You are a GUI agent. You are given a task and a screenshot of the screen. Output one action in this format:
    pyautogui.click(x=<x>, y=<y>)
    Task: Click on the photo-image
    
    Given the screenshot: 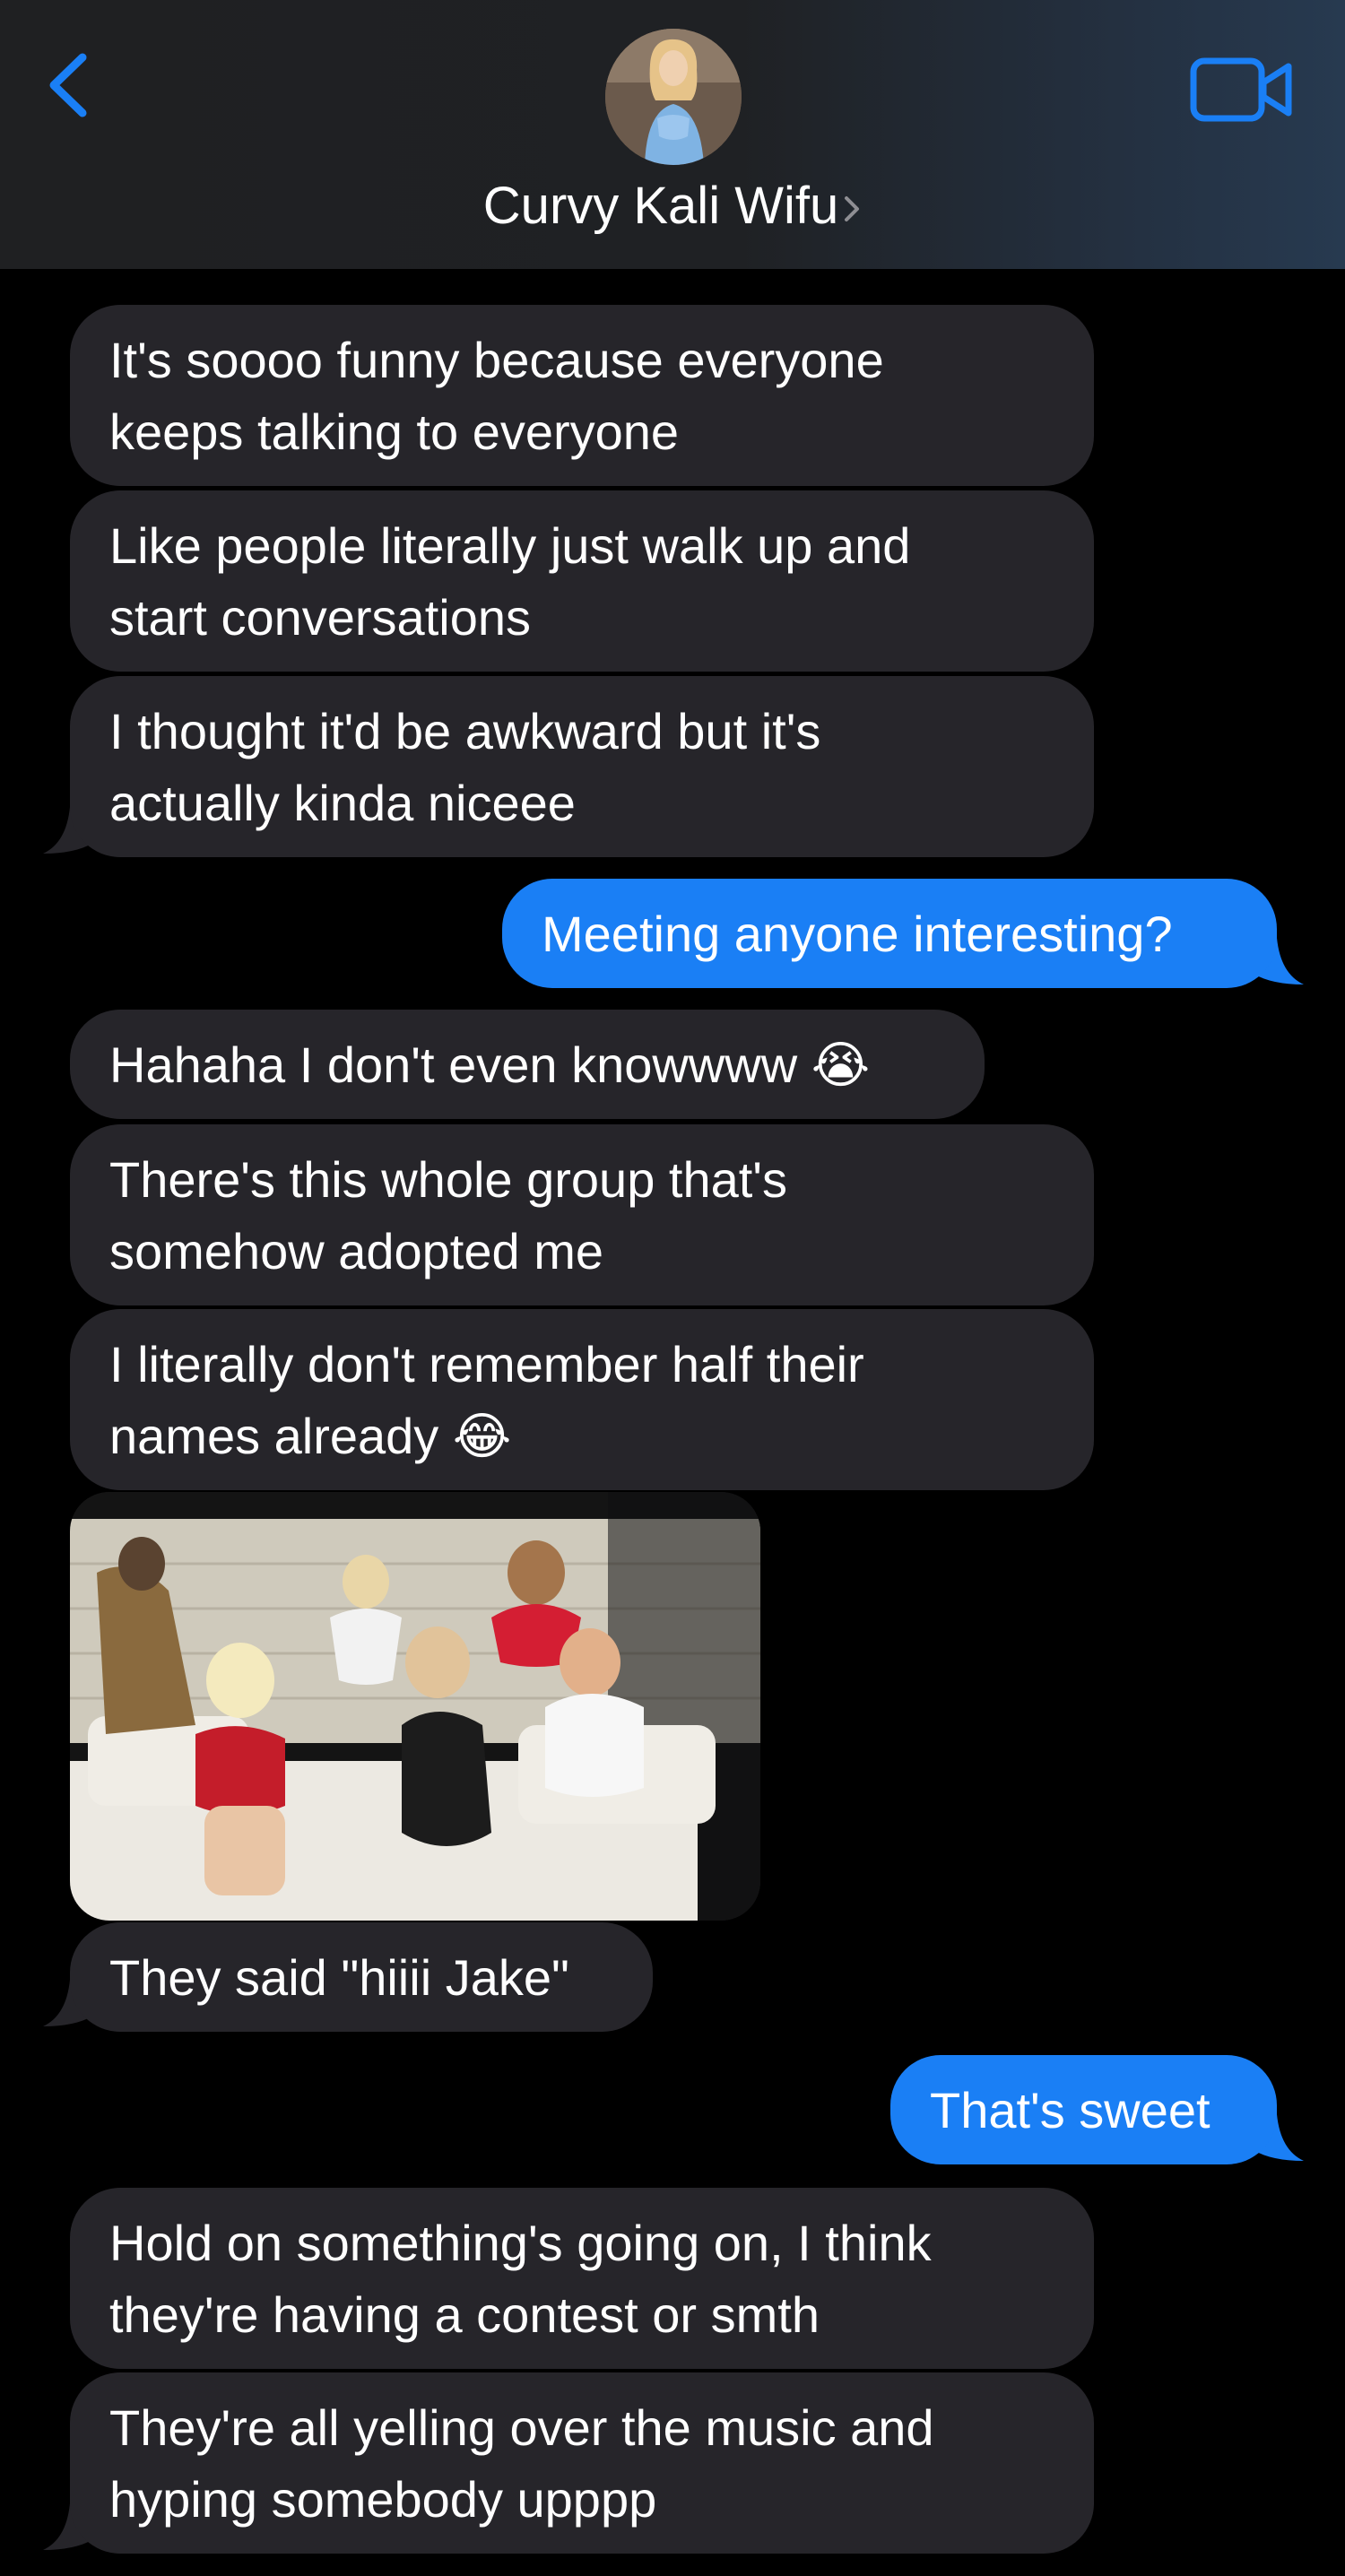 What is the action you would take?
    pyautogui.click(x=415, y=1706)
    